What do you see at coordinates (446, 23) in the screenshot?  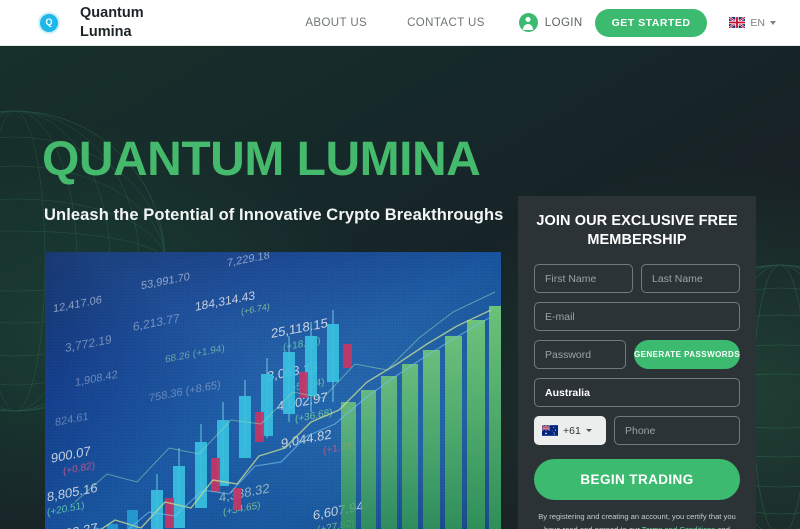 I see `nav-link-contact-us: CONTACT US` at bounding box center [446, 23].